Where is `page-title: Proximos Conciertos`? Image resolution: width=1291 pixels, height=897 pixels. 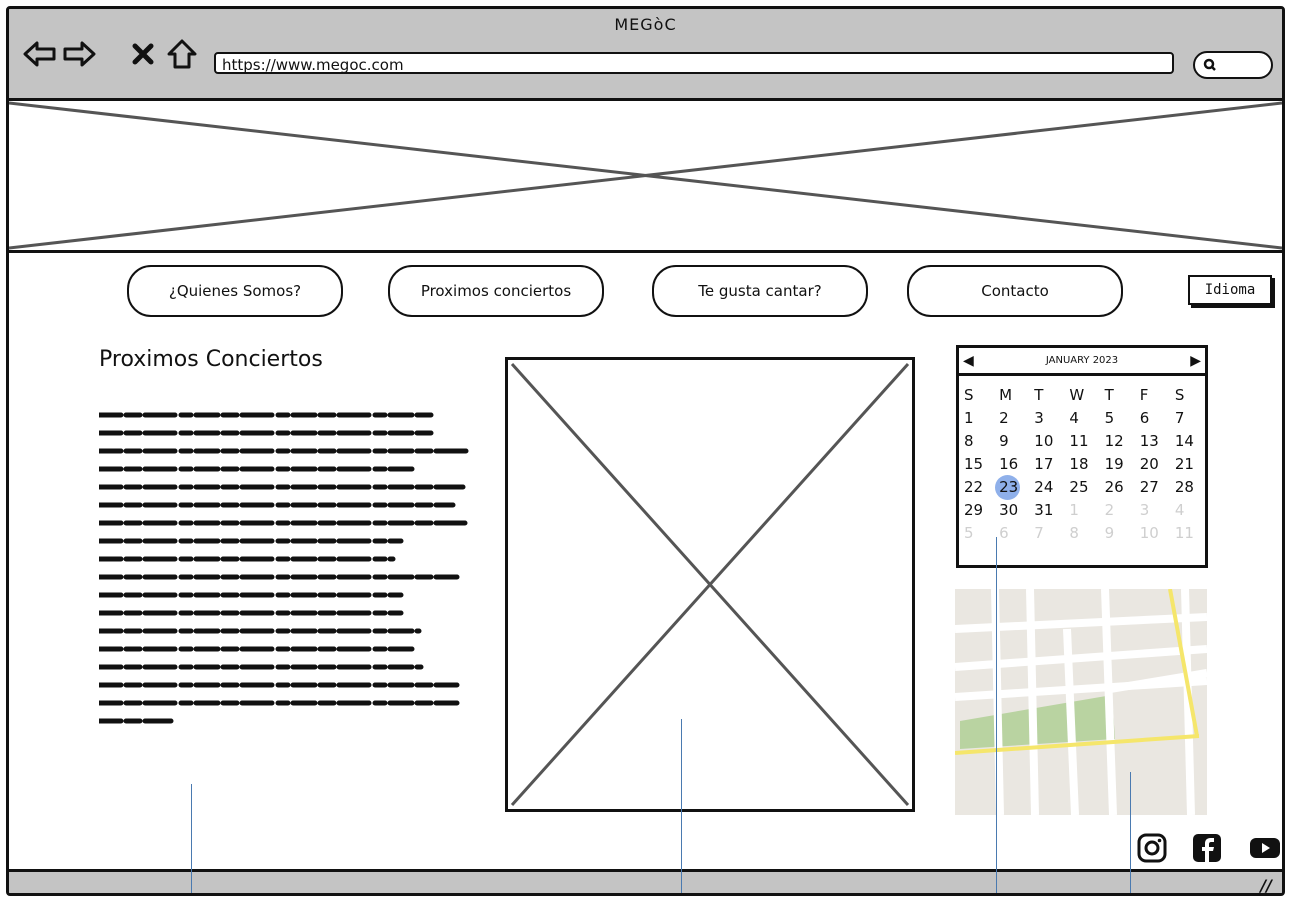 page-title: Proximos Conciertos is located at coordinates (211, 359).